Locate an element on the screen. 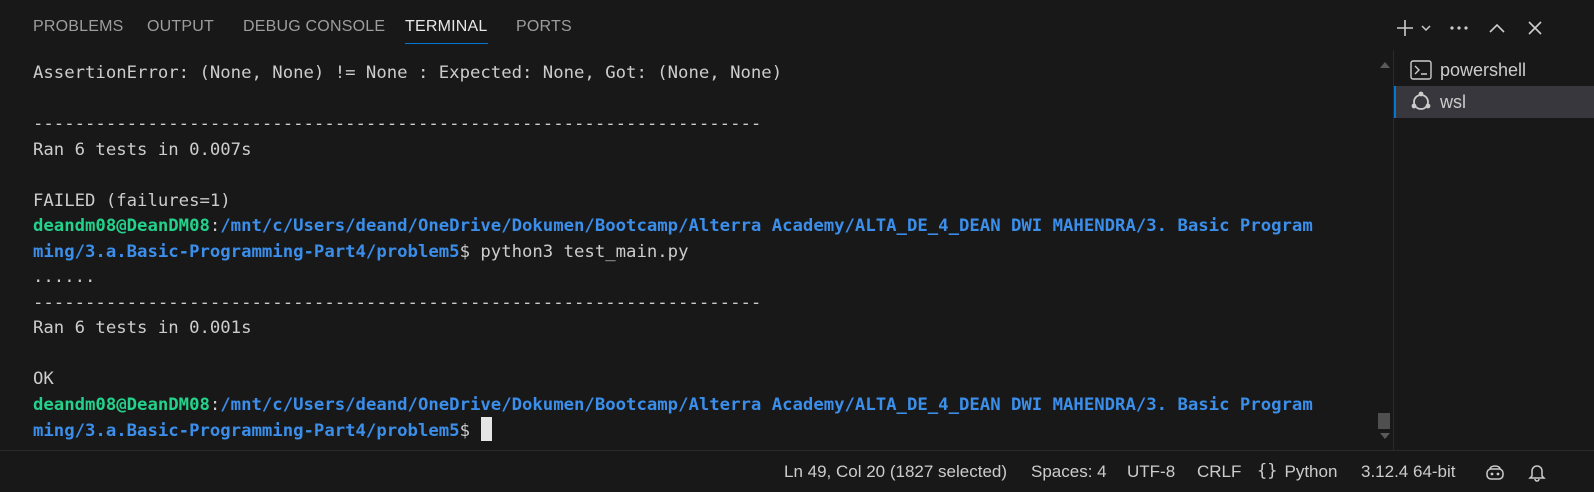 The height and width of the screenshot is (492, 1594). tab-problems: PROBLEMS is located at coordinates (78, 27).